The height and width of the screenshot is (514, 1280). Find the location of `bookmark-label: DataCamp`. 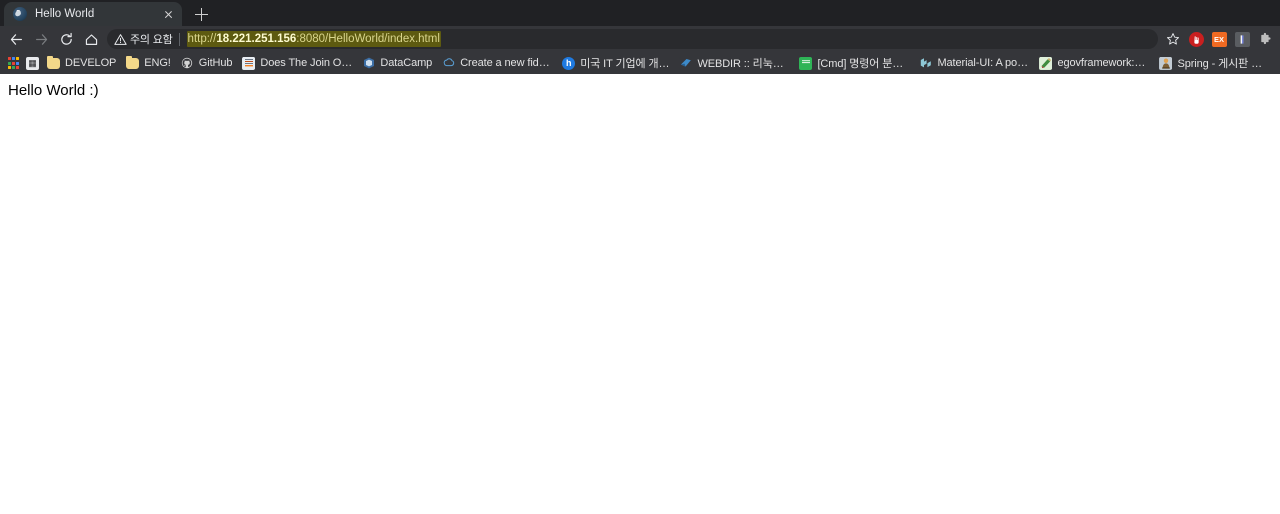

bookmark-label: DataCamp is located at coordinates (406, 63).